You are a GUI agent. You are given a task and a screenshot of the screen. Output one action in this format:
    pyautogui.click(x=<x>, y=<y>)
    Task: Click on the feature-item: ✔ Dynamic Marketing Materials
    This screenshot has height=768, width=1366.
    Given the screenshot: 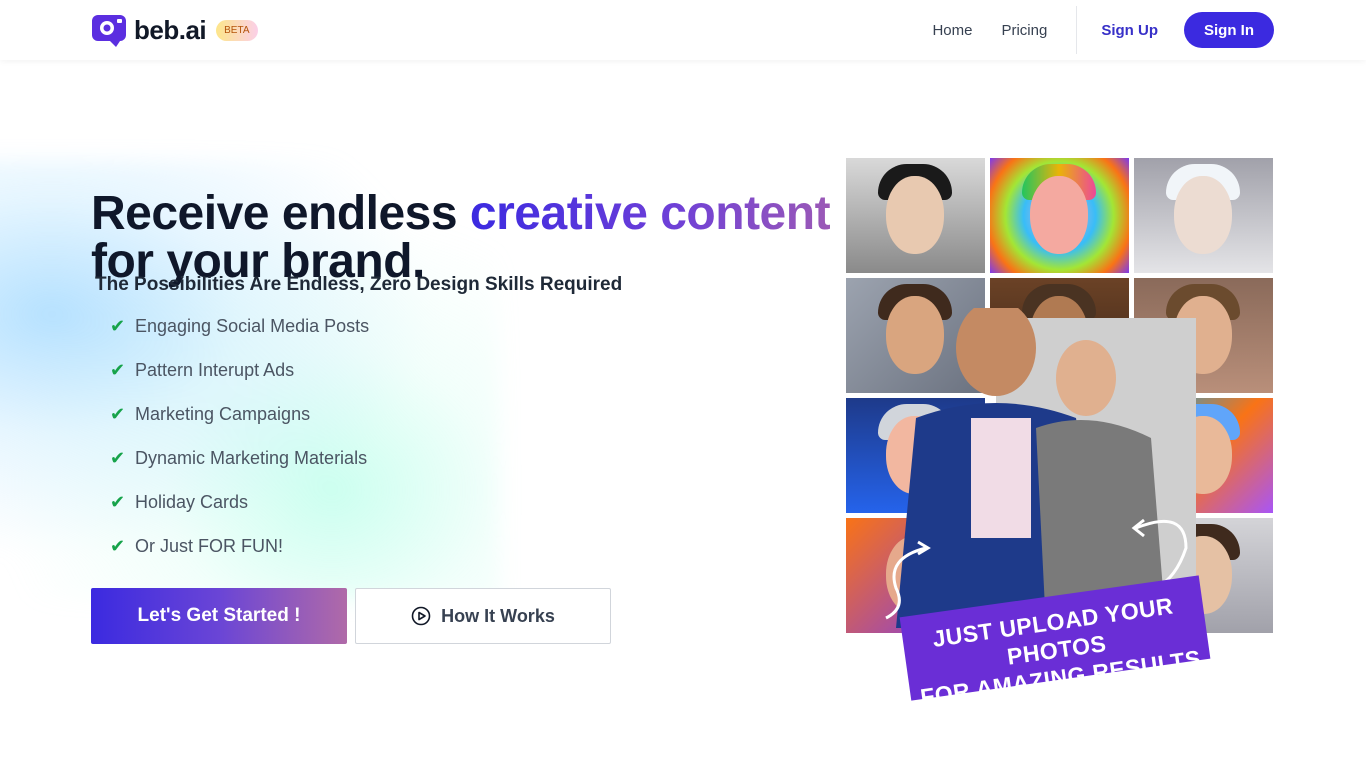 What is the action you would take?
    pyautogui.click(x=239, y=470)
    